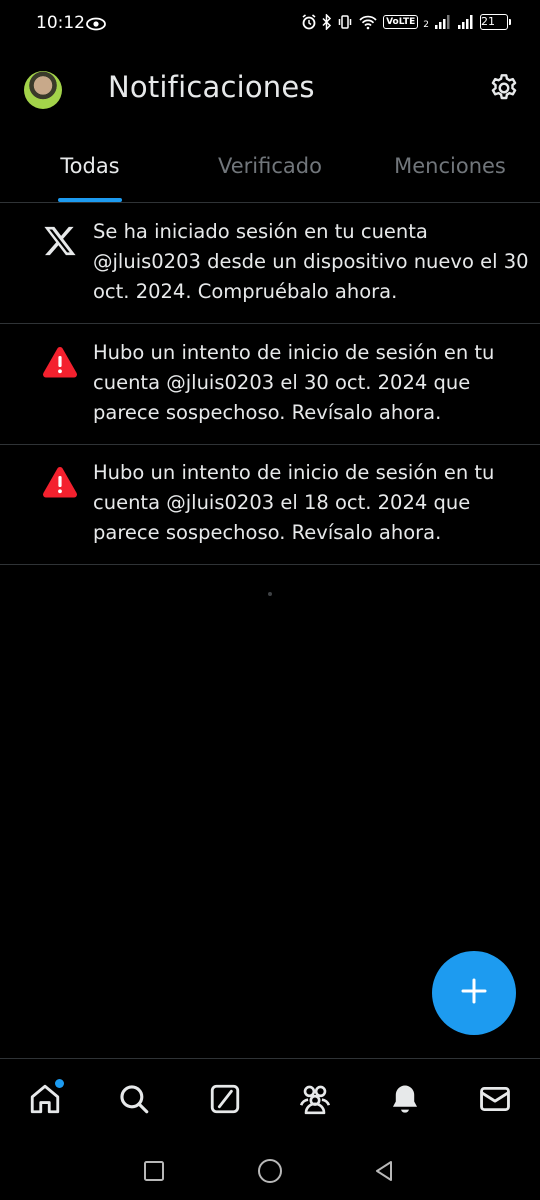  I want to click on tab-bar: Todas Verificado Menciones, so click(270, 170).